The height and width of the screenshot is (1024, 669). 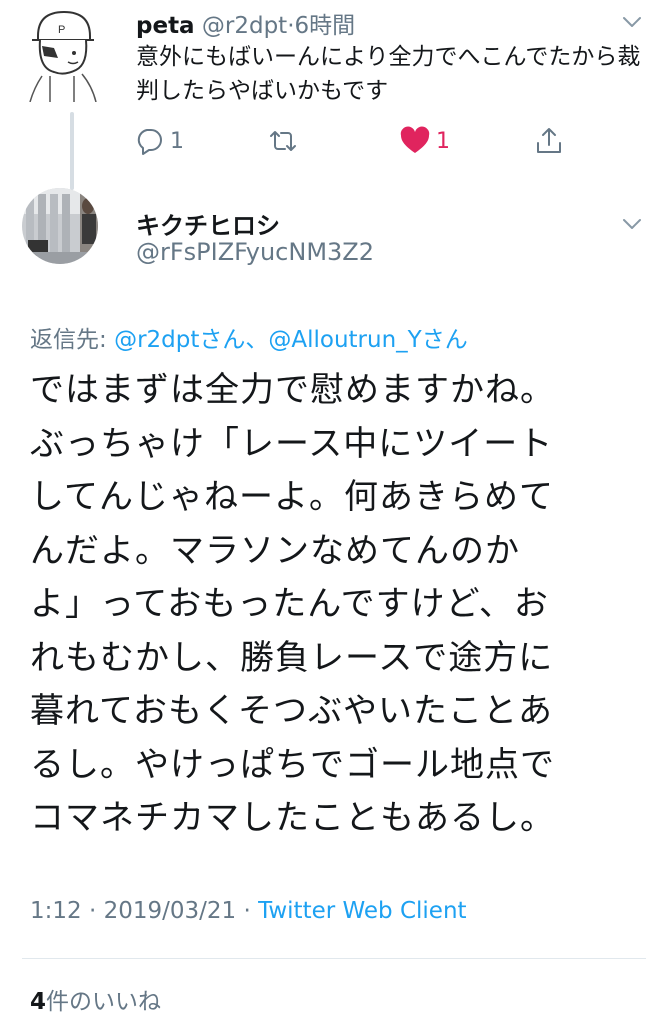 What do you see at coordinates (170, 911) in the screenshot?
I see `tweet-date: 2019/03/21` at bounding box center [170, 911].